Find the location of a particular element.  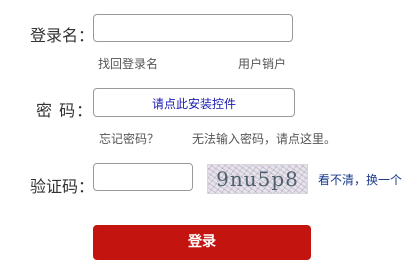

username-input is located at coordinates (193, 28).